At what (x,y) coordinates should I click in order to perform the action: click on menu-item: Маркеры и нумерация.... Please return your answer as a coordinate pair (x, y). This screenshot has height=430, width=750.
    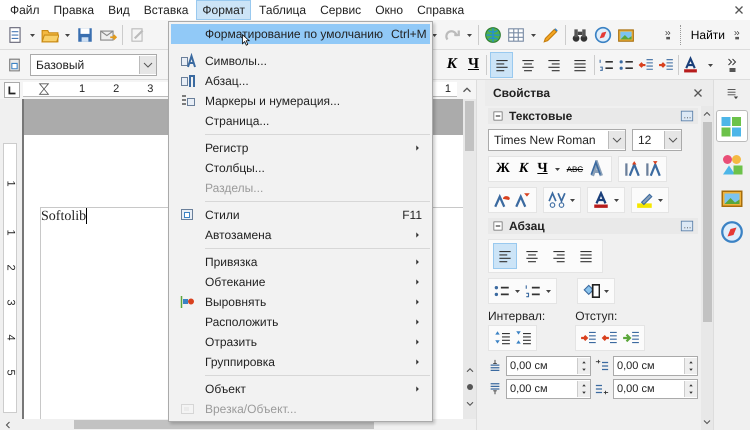
    Looking at the image, I should click on (300, 101).